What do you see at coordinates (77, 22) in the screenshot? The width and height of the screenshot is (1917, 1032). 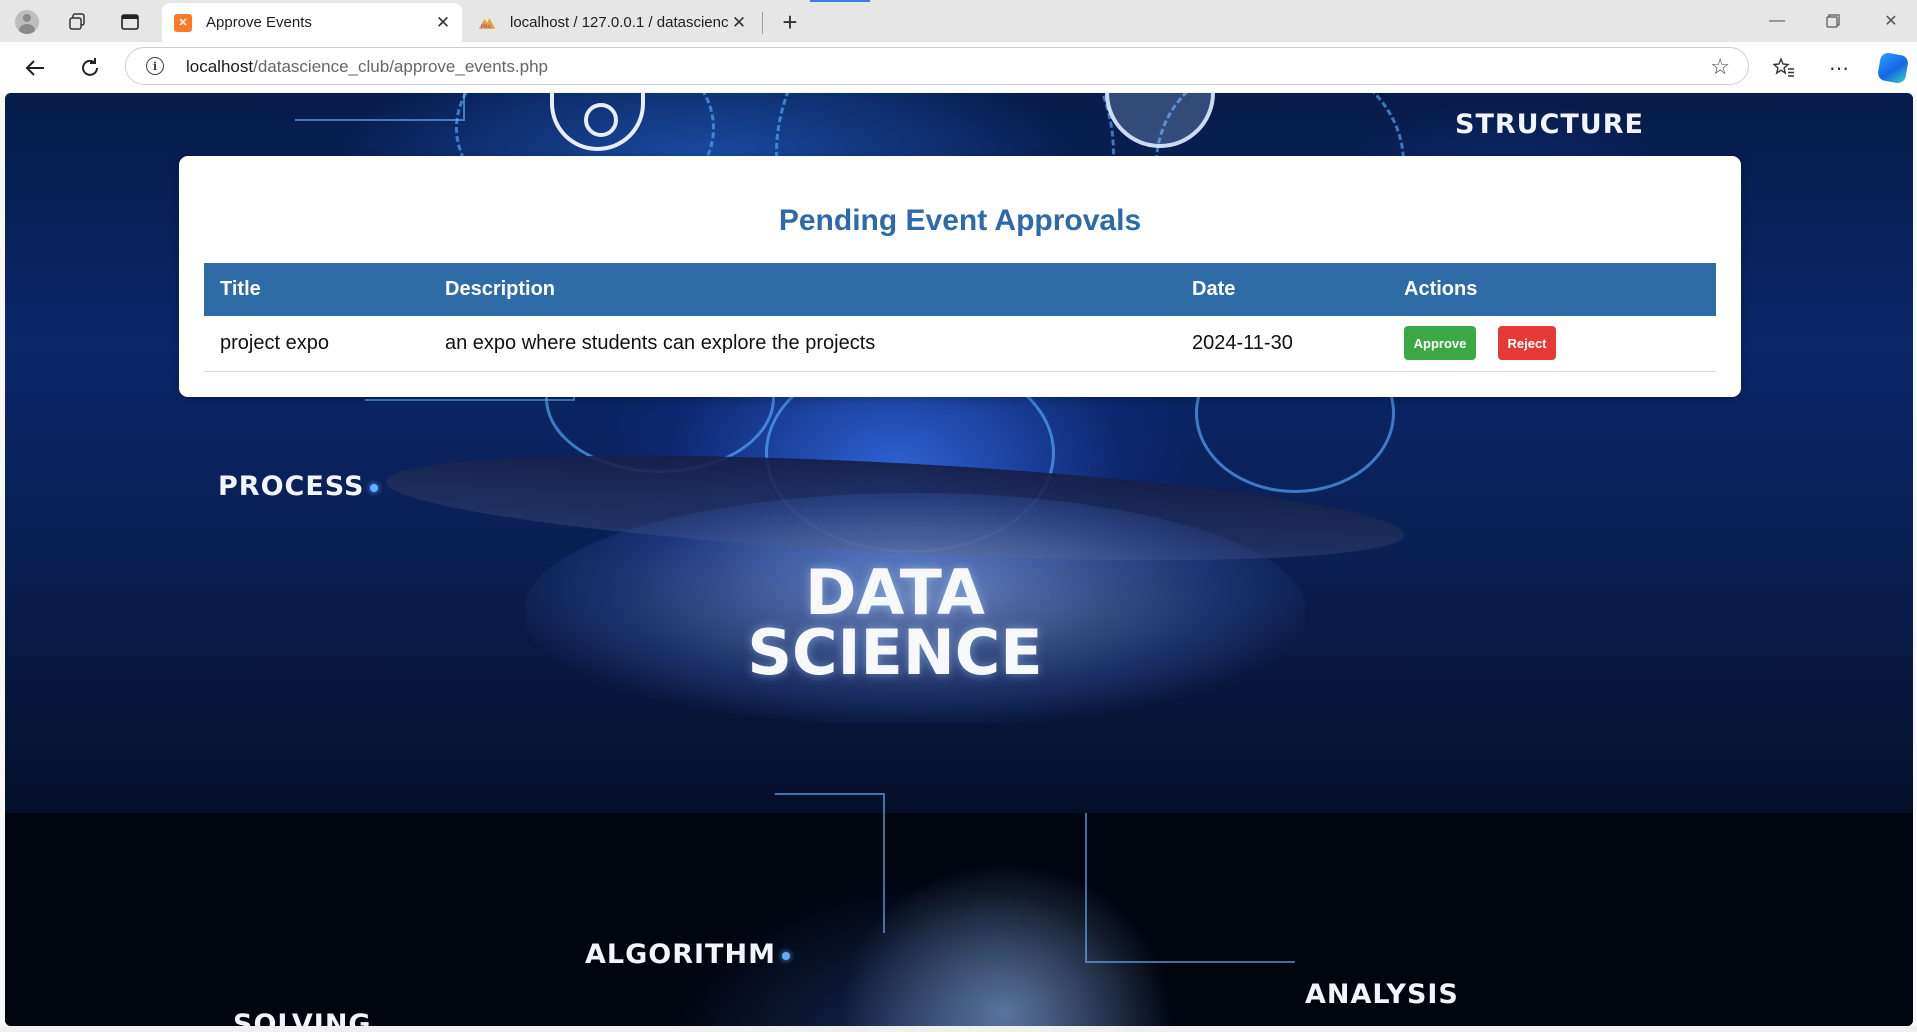 I see `workspaces-icon` at bounding box center [77, 22].